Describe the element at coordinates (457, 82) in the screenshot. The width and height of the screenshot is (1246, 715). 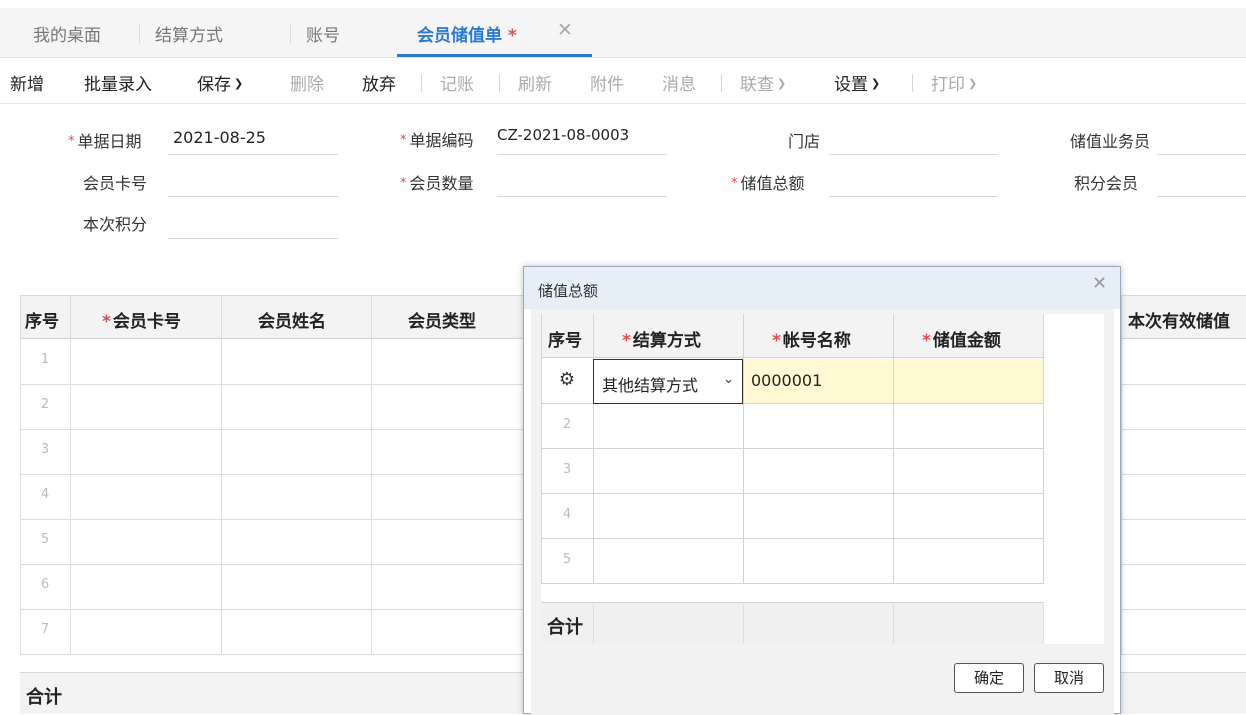
I see `post-button: 记账` at that location.